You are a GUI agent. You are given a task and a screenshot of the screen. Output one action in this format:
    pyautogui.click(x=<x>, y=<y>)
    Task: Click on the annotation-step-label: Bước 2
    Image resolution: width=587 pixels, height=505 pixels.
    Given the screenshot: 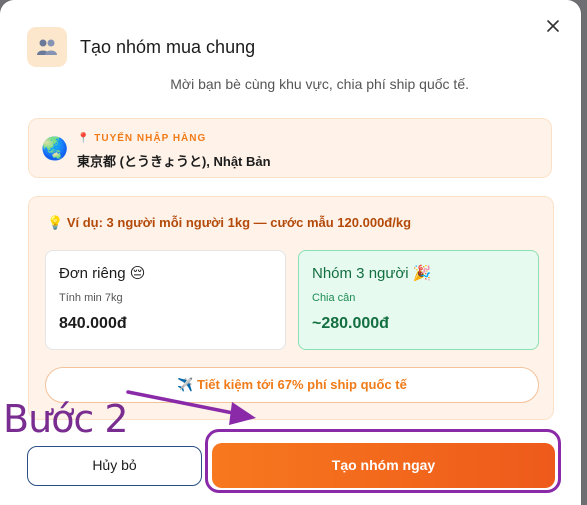 What is the action you would take?
    pyautogui.click(x=66, y=419)
    